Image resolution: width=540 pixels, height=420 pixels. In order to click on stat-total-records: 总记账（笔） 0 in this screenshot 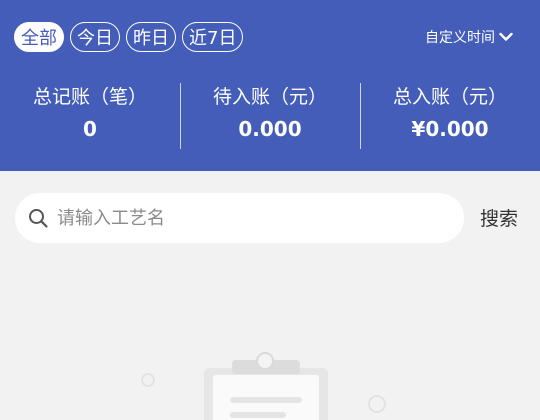, I will do `click(90, 116)`.